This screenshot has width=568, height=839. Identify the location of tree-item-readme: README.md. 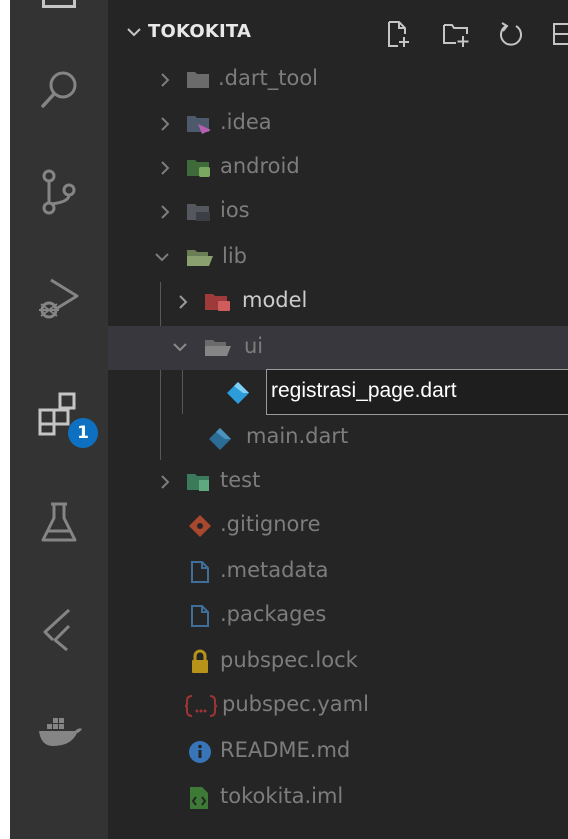
(338, 752).